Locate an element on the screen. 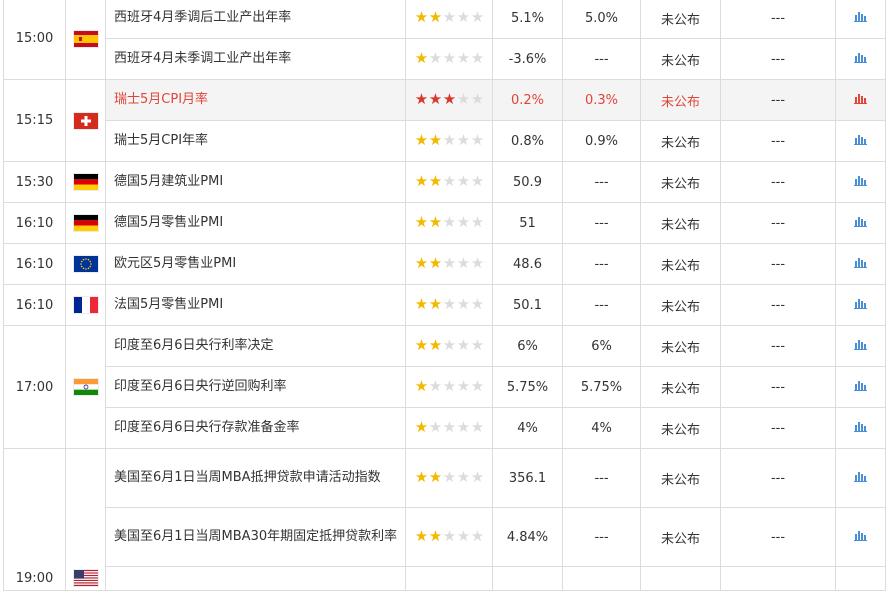 This screenshot has width=887, height=591. france-flag is located at coordinates (85, 305).